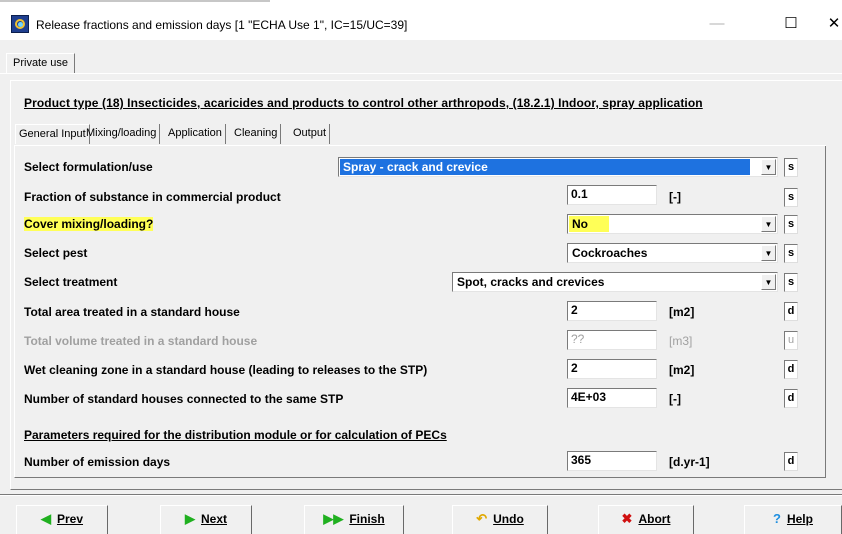  Describe the element at coordinates (88, 167) in the screenshot. I see `formulation-label: Select formulation/use` at that location.